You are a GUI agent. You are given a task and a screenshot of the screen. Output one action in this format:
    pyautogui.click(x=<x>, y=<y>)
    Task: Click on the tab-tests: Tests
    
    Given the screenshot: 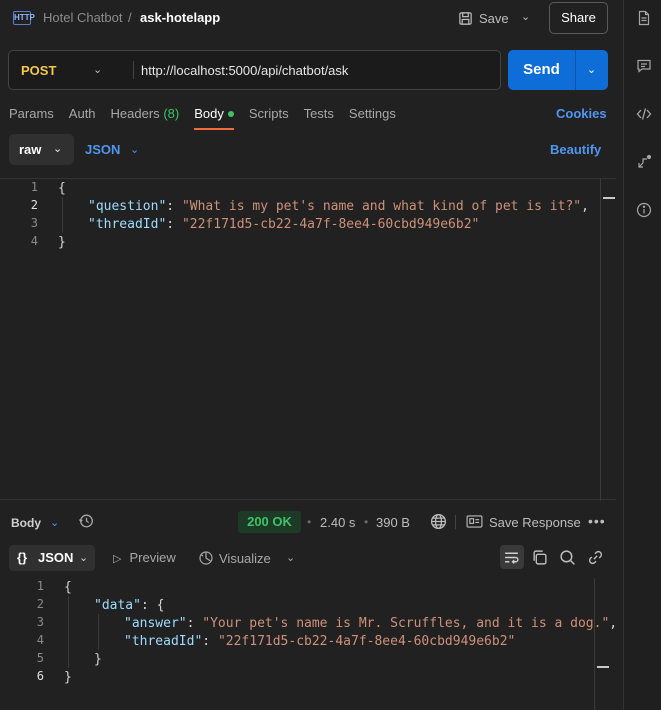 What is the action you would take?
    pyautogui.click(x=319, y=118)
    